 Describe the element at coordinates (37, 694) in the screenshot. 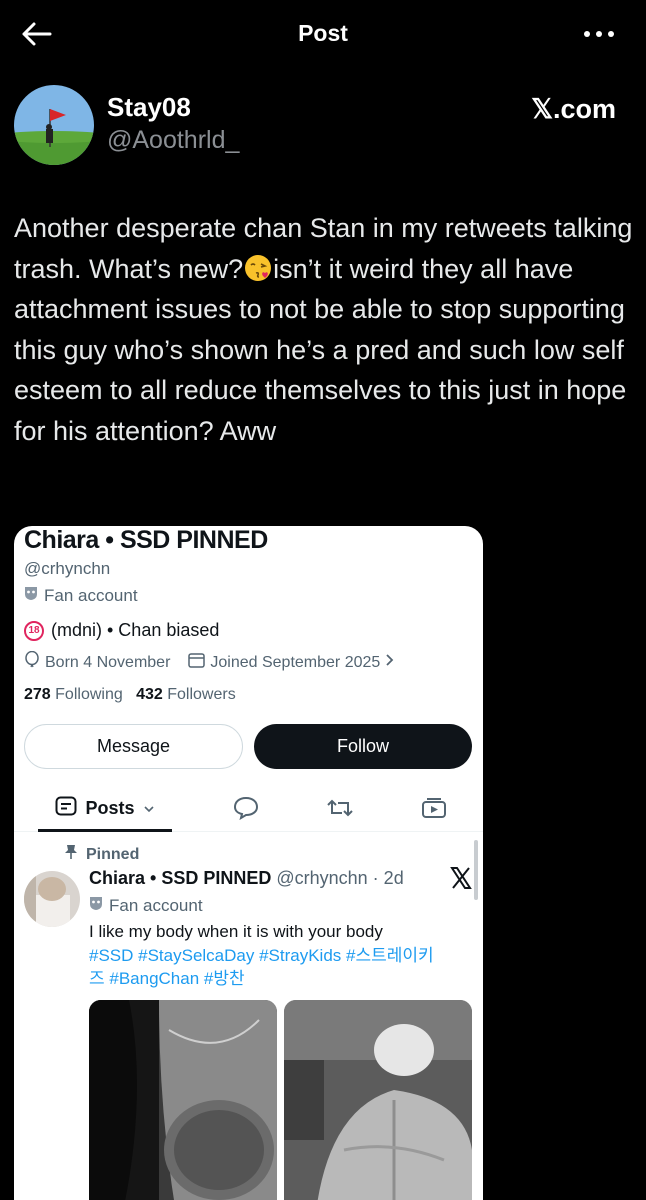

I see `following-count: 278` at that location.